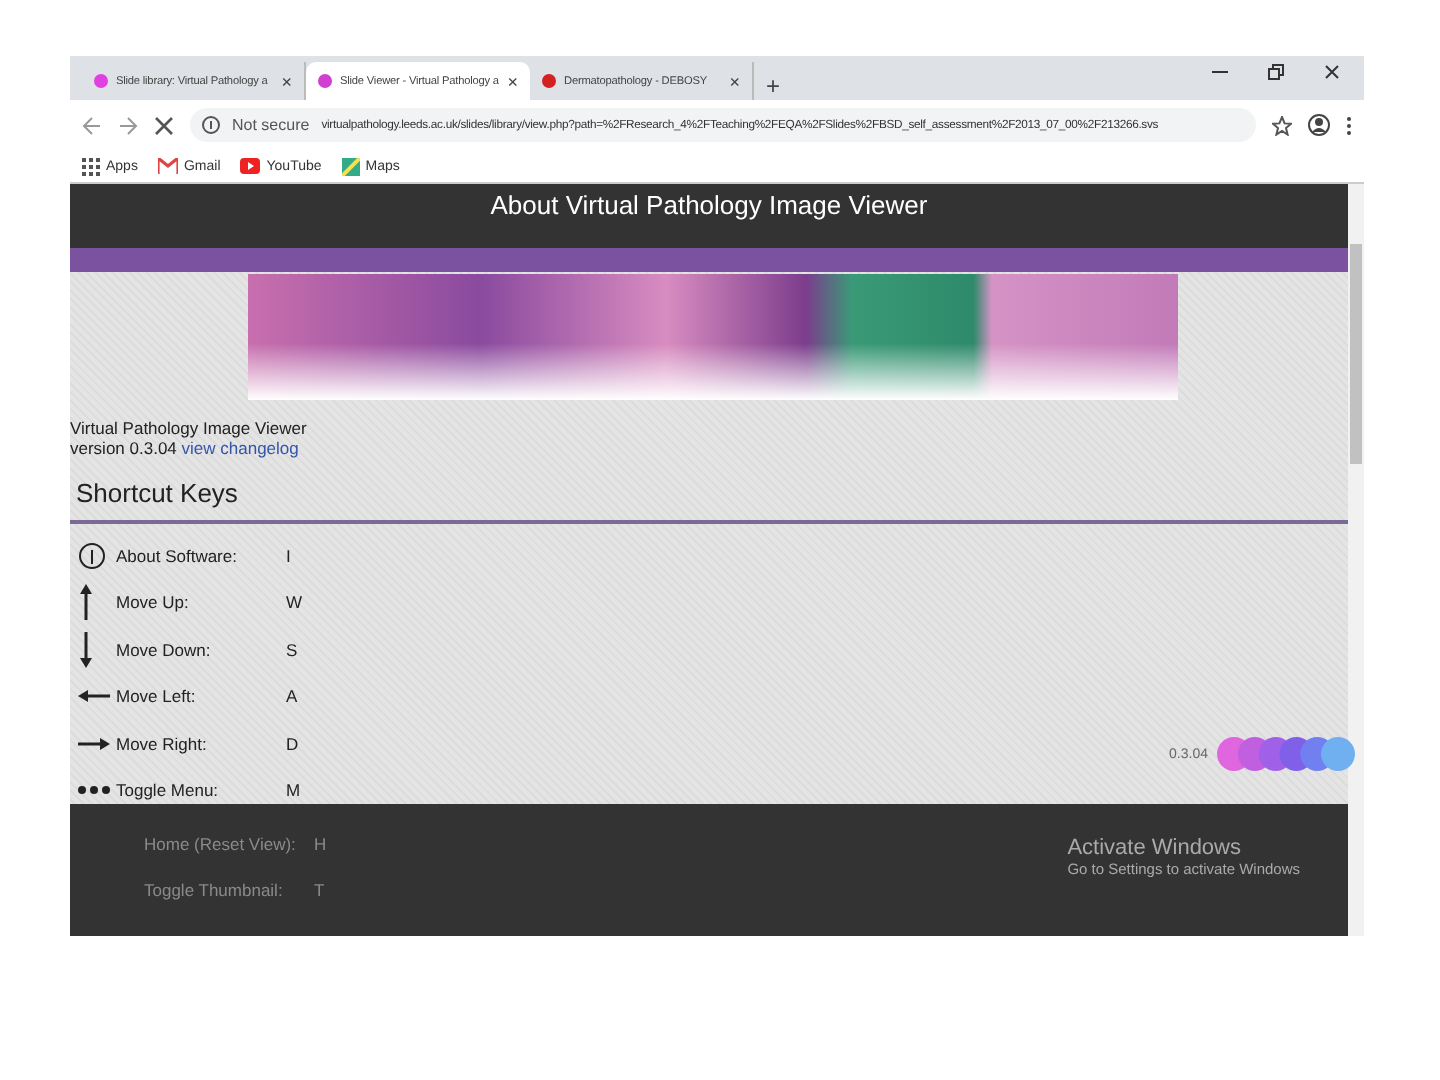 This screenshot has width=1440, height=1080. Describe the element at coordinates (162, 743) in the screenshot. I see `shortcut-label: Move Right:` at that location.